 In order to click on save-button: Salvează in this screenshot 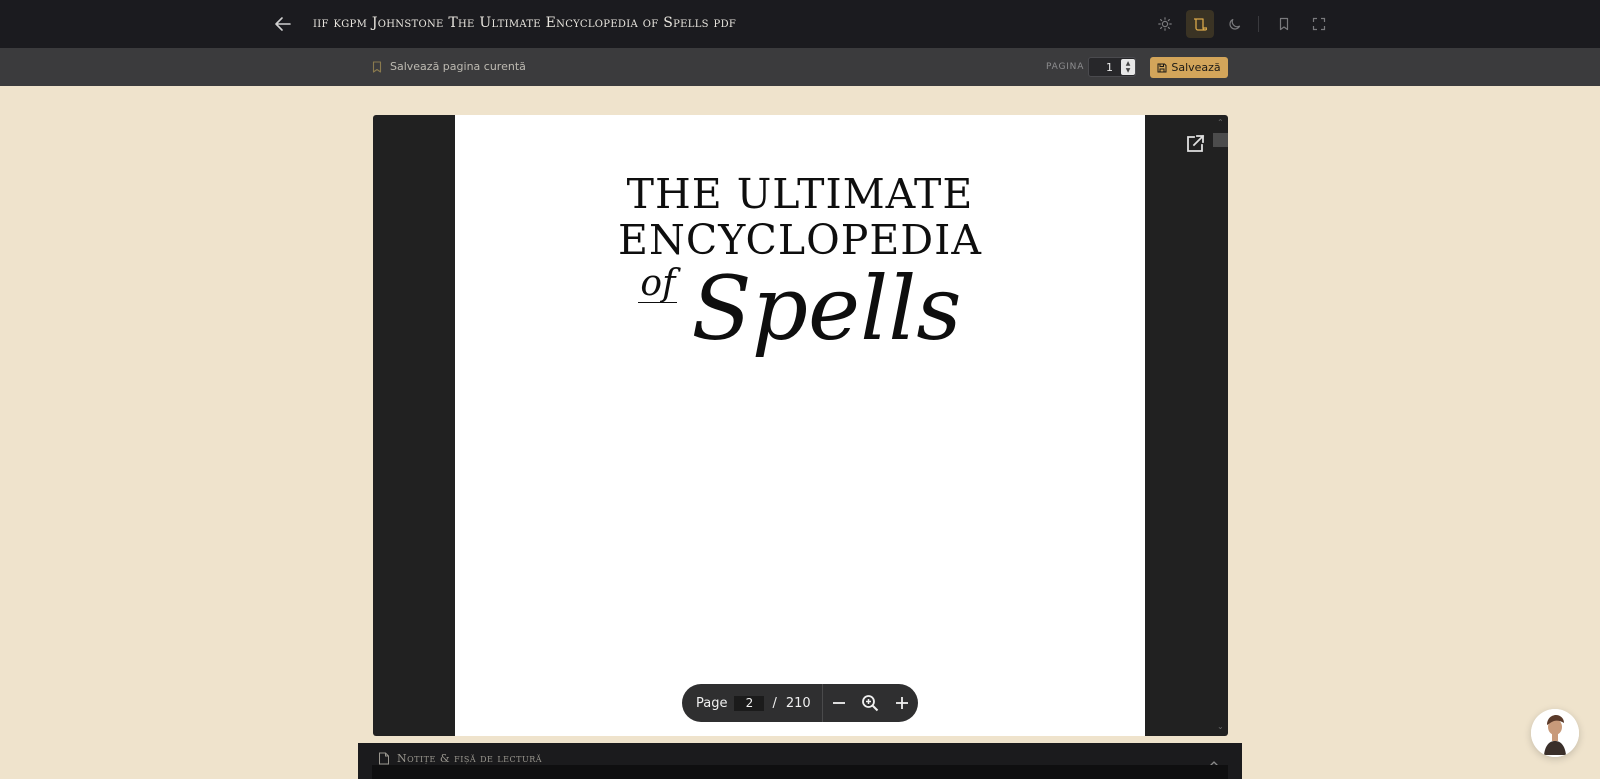, I will do `click(1189, 67)`.